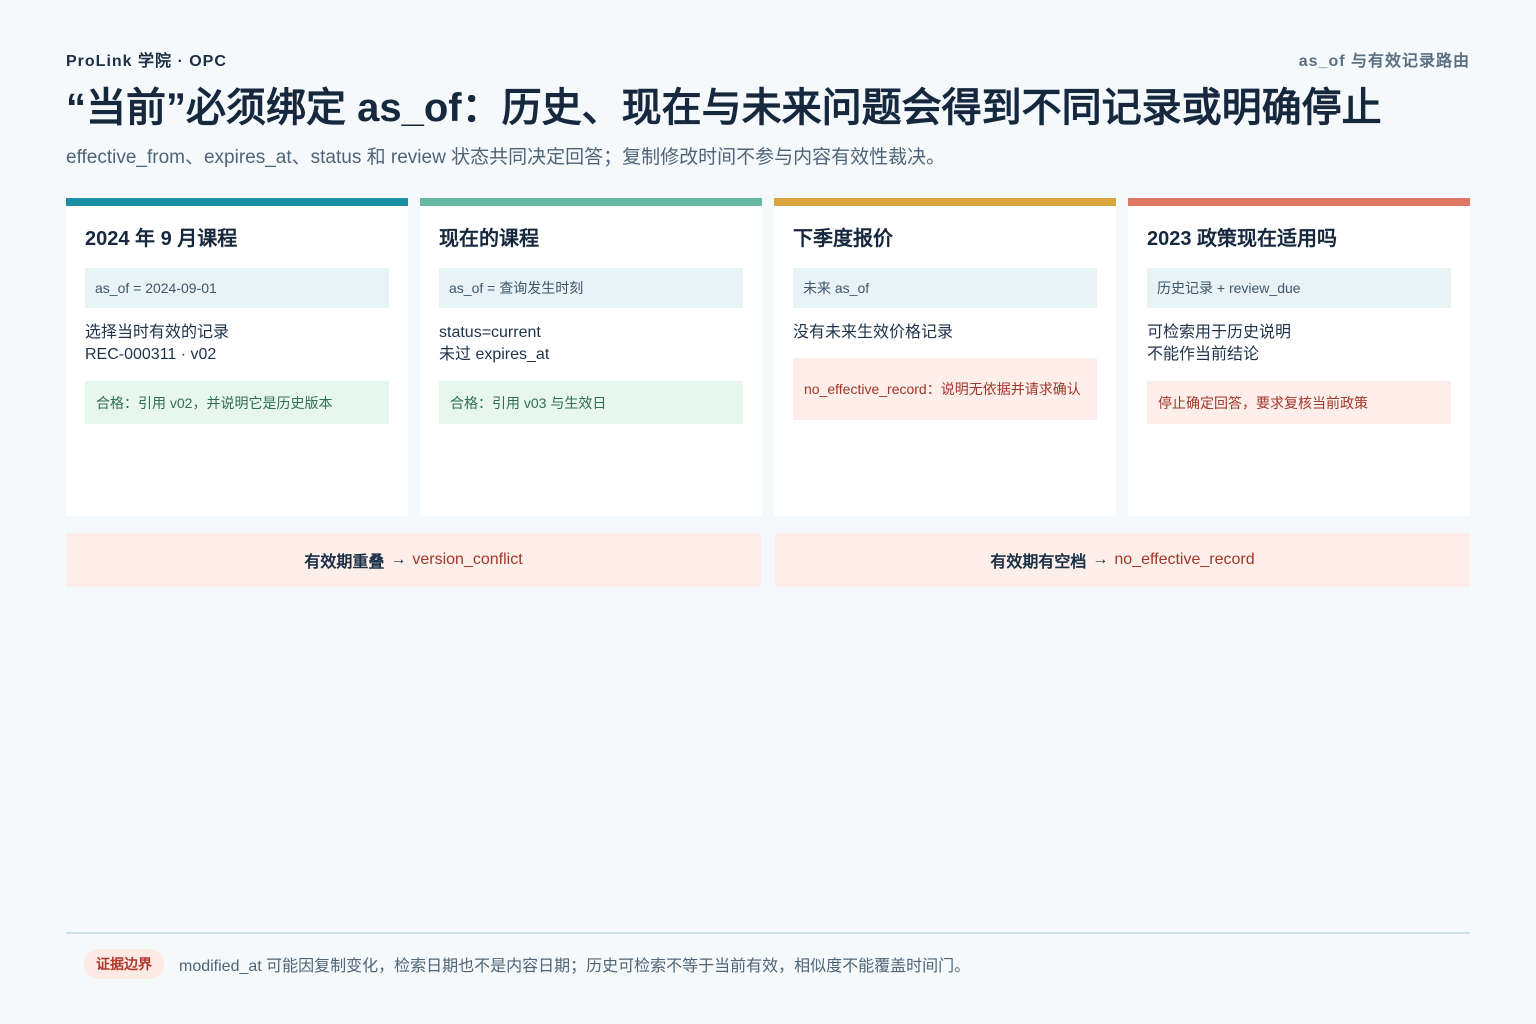 The width and height of the screenshot is (1536, 1024). Describe the element at coordinates (1242, 239) in the screenshot. I see `card-title: 2023 政策现在适用吗` at that location.